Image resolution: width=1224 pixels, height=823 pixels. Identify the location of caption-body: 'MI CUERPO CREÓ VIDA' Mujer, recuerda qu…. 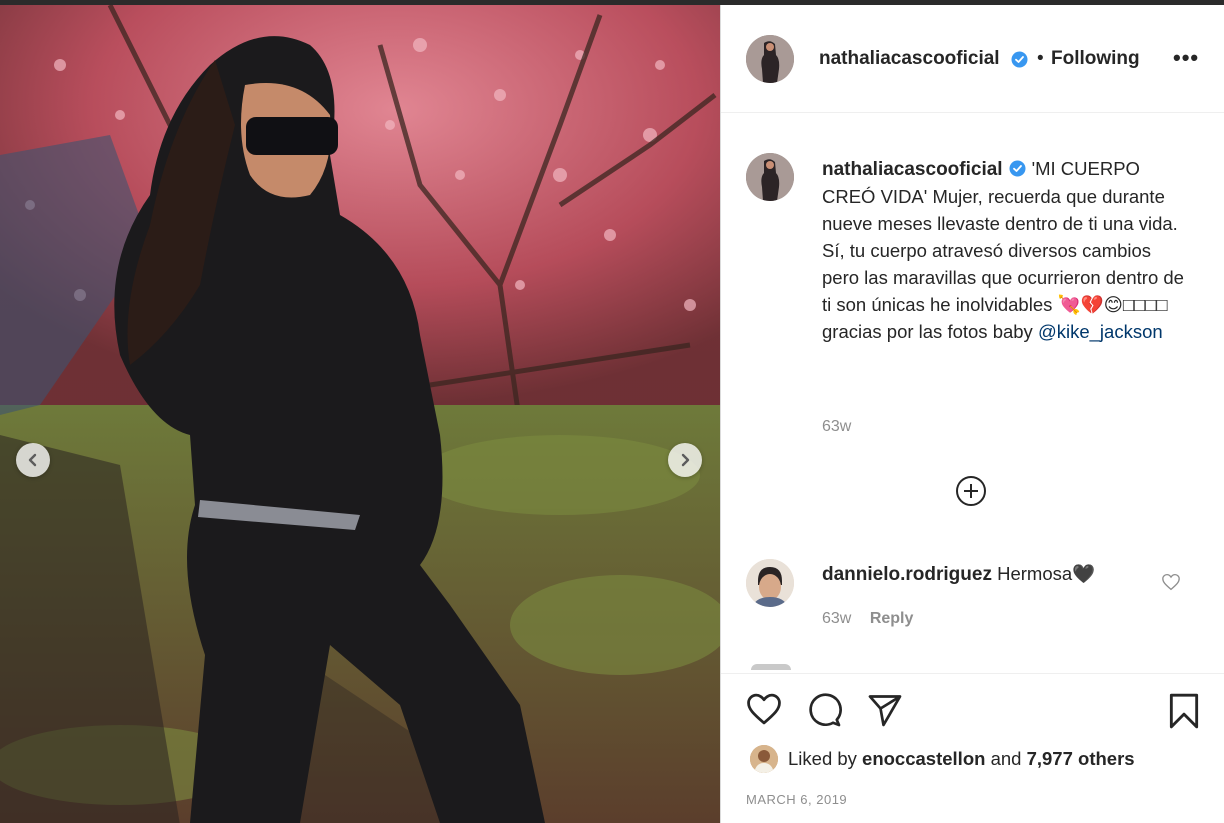
(1003, 250).